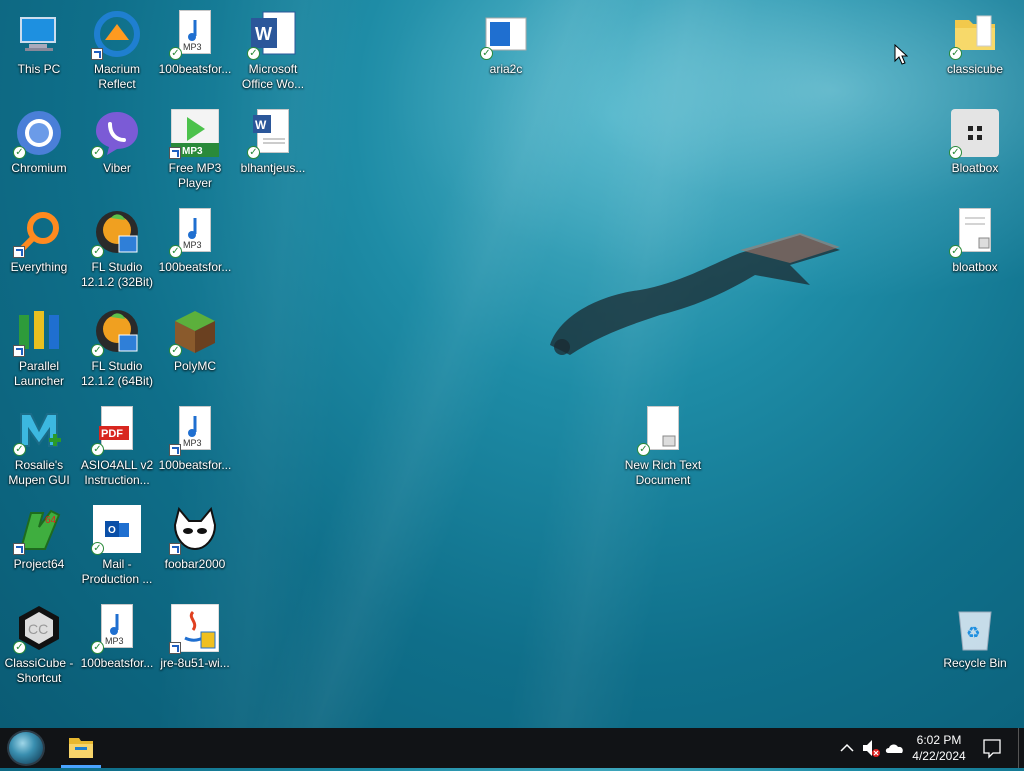 The width and height of the screenshot is (1024, 771). I want to click on project64-icon: 64, so click(38, 530).